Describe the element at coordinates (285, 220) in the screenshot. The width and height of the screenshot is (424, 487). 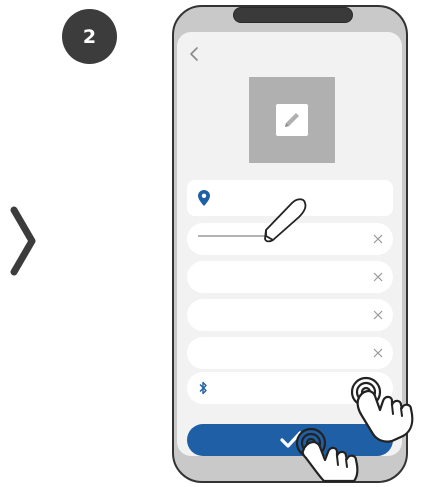
I see `pen-icon` at that location.